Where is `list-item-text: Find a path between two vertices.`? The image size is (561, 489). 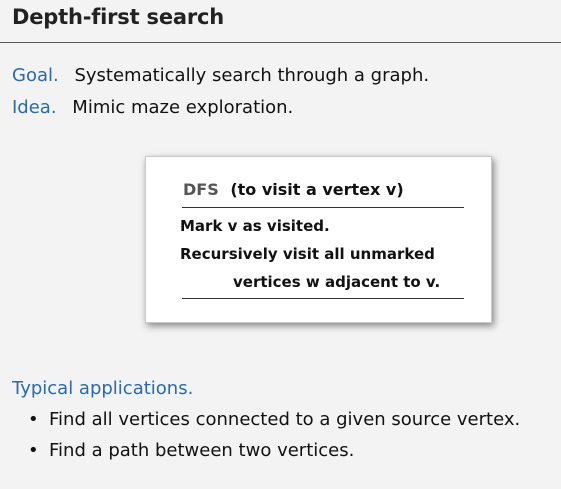 list-item-text: Find a path between two vertices. is located at coordinates (202, 450).